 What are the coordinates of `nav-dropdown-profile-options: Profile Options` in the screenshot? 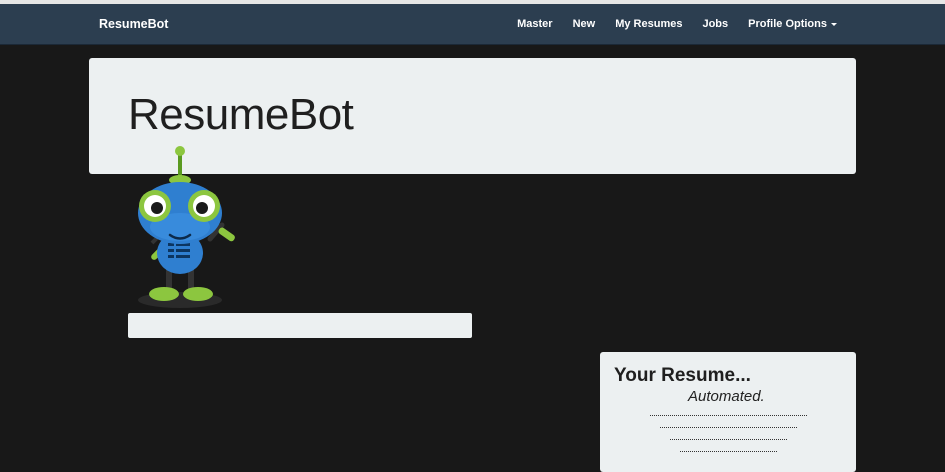 It's located at (792, 24).